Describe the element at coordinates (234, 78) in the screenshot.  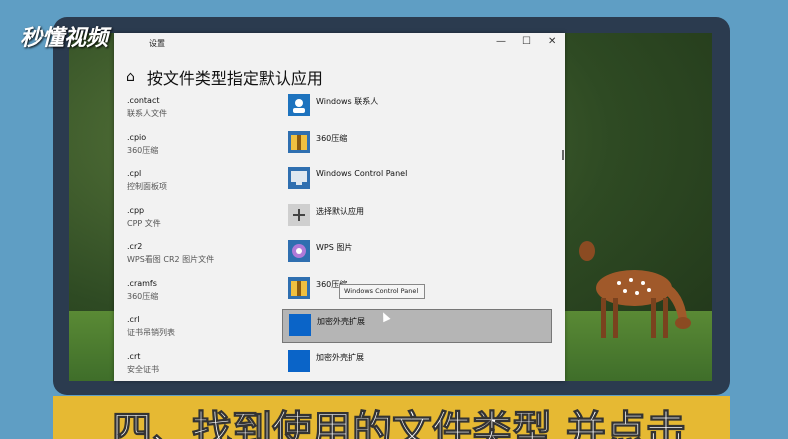
I see `page-title: 按文件类型指定默认应用` at that location.